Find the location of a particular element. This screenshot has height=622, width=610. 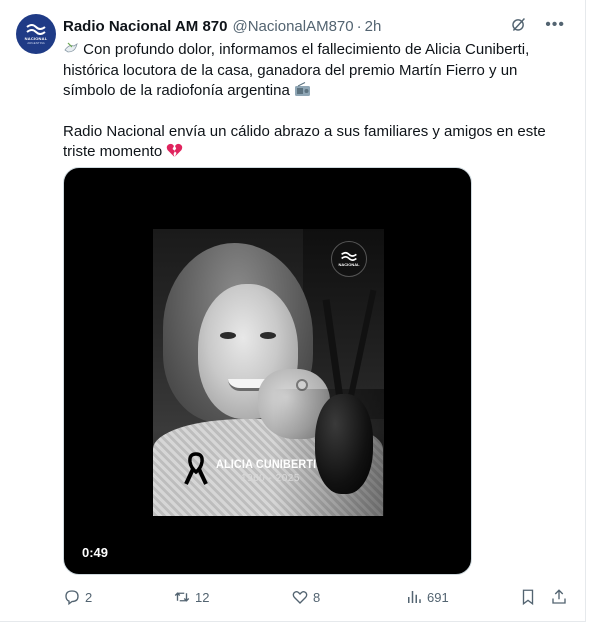

nacional-logo-badge: NACIONAL is located at coordinates (349, 259).